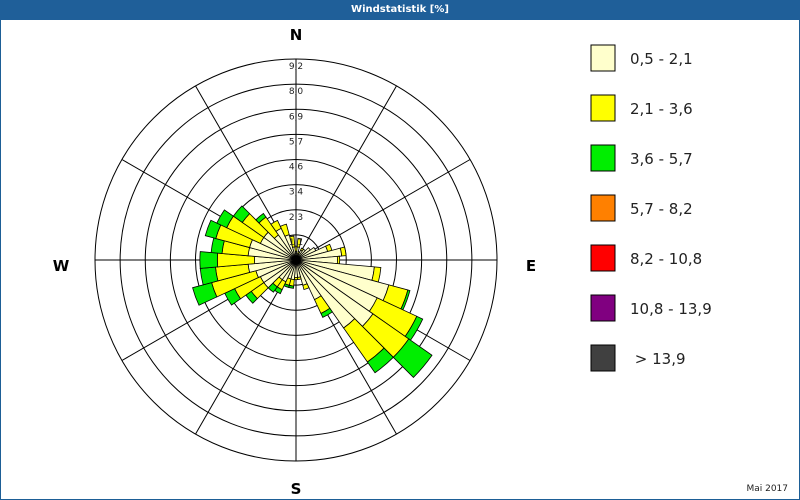 The height and width of the screenshot is (500, 800). What do you see at coordinates (296, 218) in the screenshot?
I see `radial-tick-label: 2,3` at bounding box center [296, 218].